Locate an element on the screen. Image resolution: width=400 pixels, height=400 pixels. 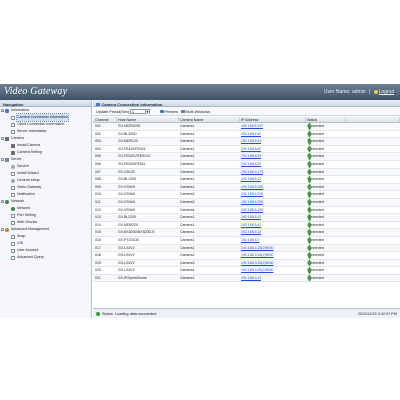
channel-cell: 015 is located at coordinates (98, 232).